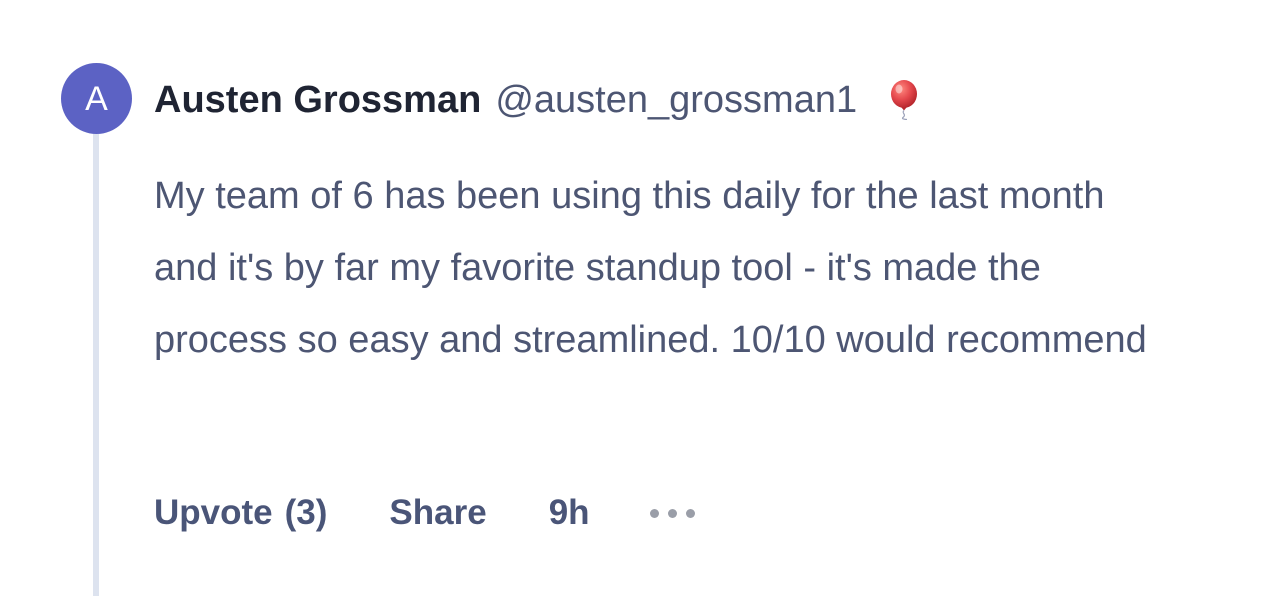 This screenshot has width=1284, height=596. I want to click on upvote-button: Upvote (3), so click(240, 513).